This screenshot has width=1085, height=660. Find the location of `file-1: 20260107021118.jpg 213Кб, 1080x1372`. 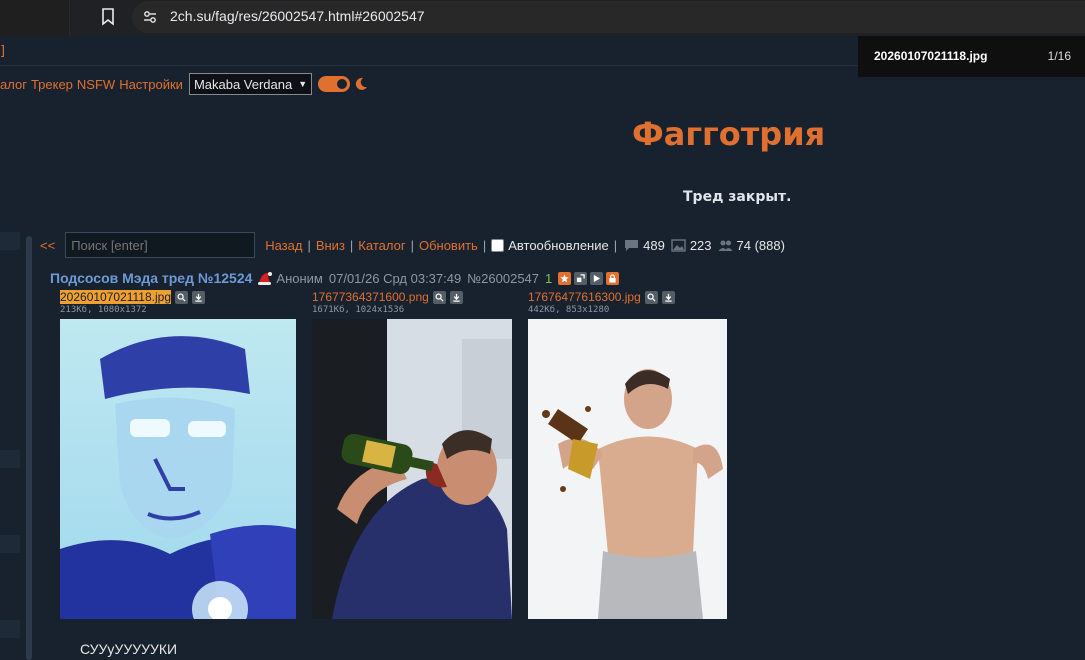

file-1: 20260107021118.jpg 213Кб, 1080x1372 is located at coordinates (132, 302).